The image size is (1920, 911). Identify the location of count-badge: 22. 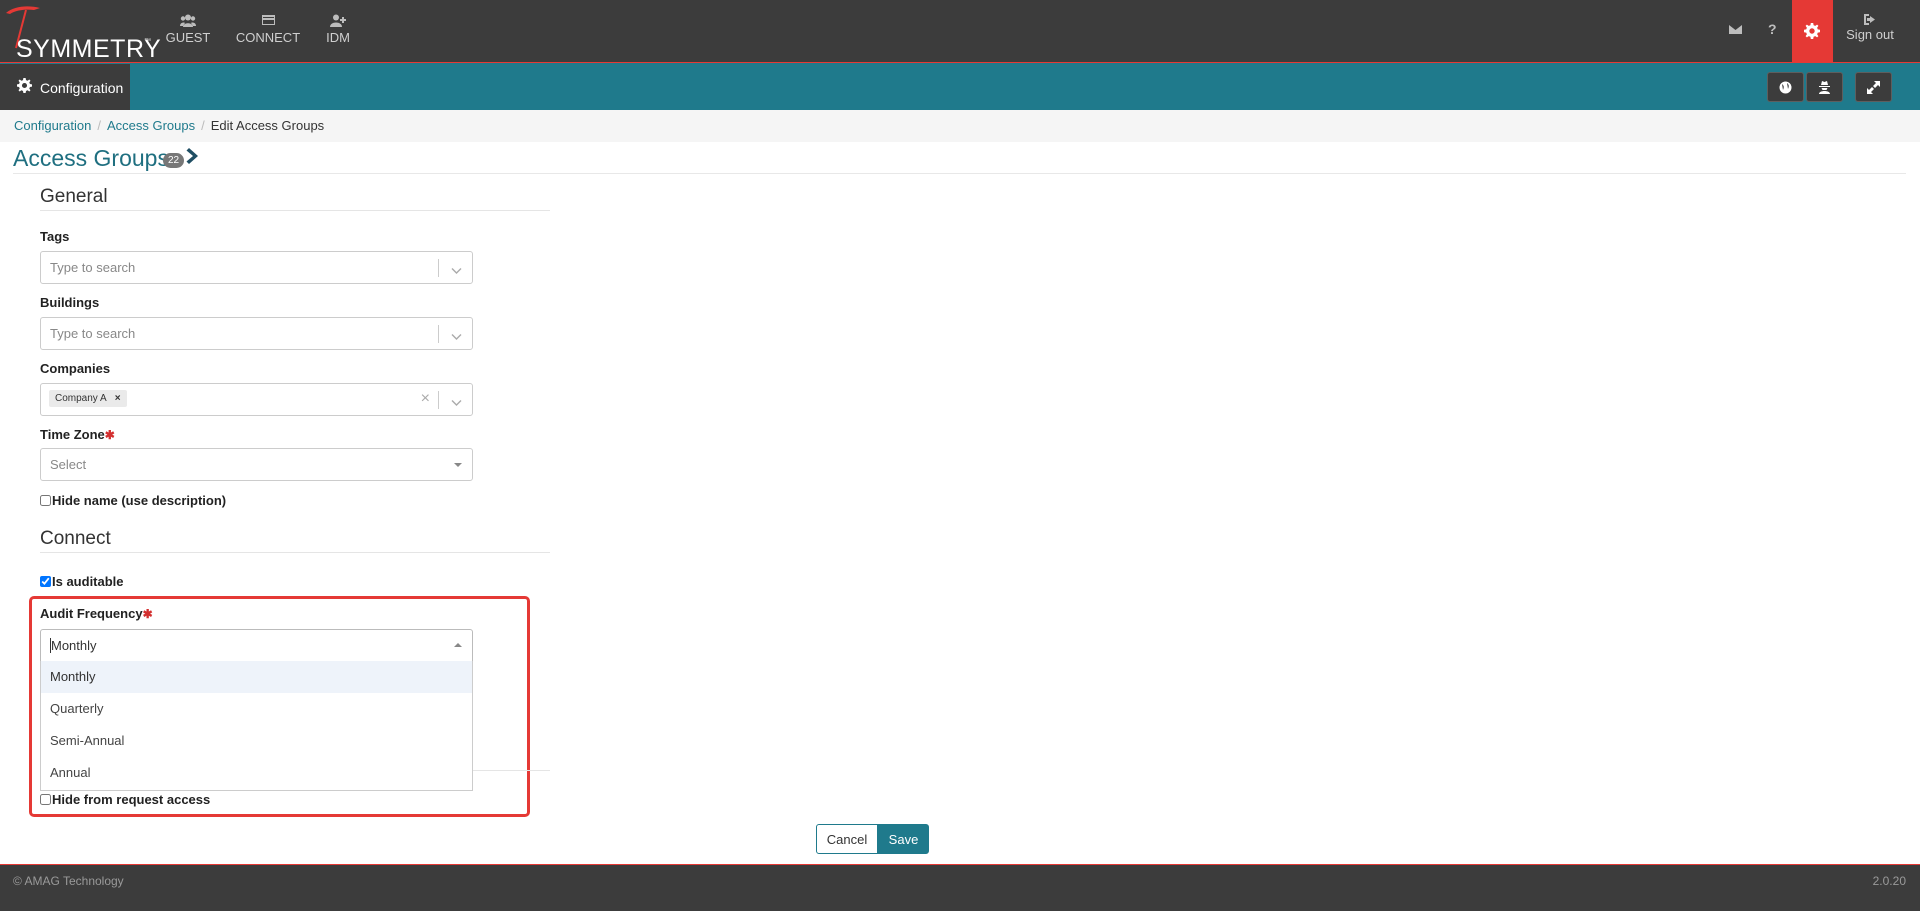
(174, 160).